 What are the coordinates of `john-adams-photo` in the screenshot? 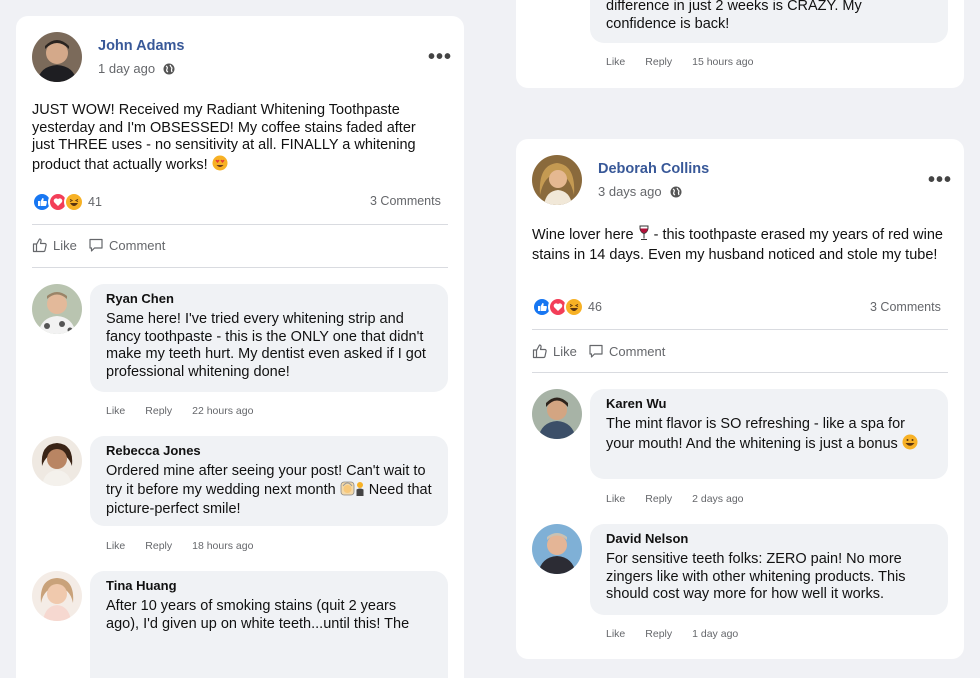 It's located at (57, 57).